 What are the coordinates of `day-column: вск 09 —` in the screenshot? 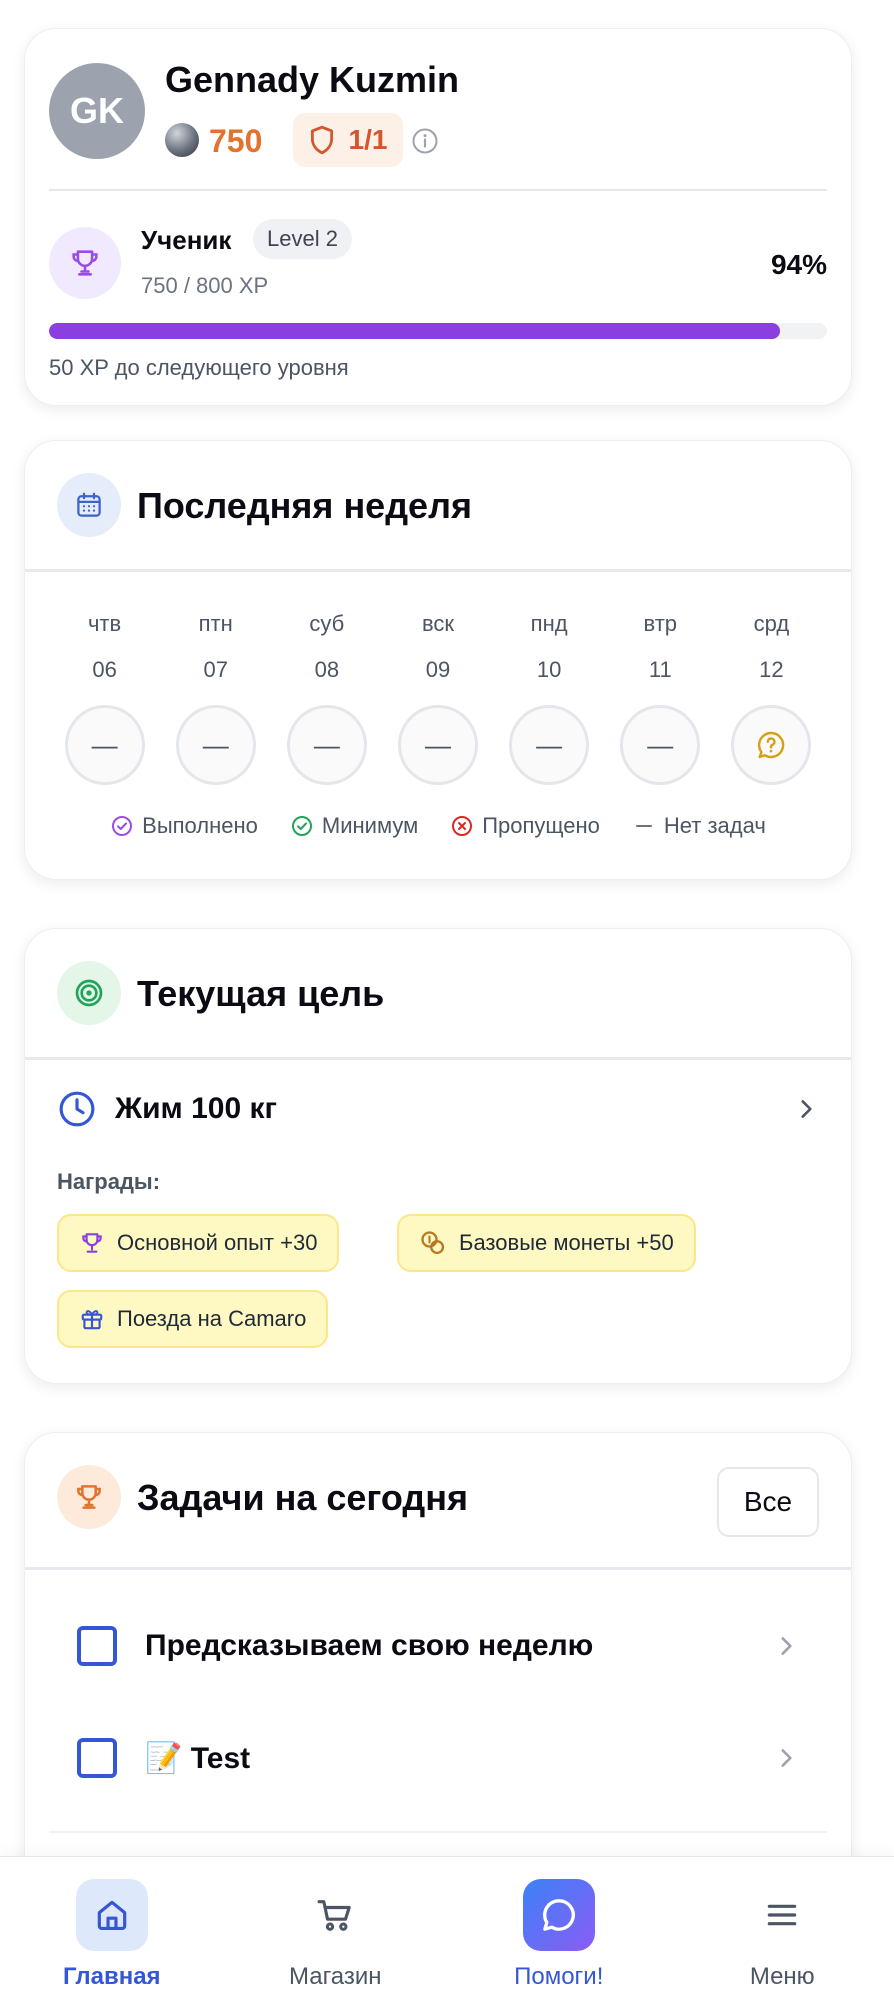 It's located at (437, 698).